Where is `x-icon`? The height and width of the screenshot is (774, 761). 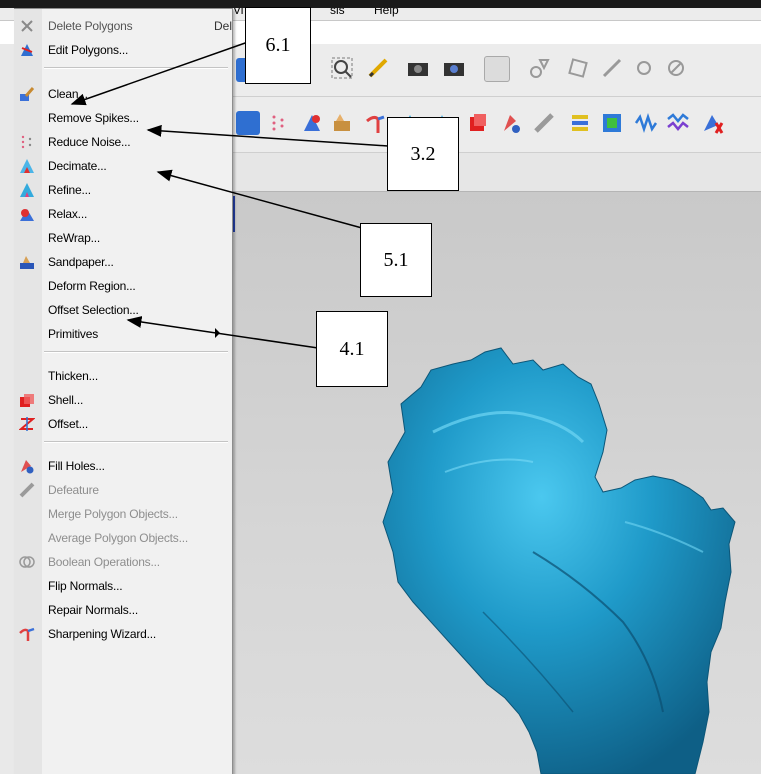 x-icon is located at coordinates (27, 26).